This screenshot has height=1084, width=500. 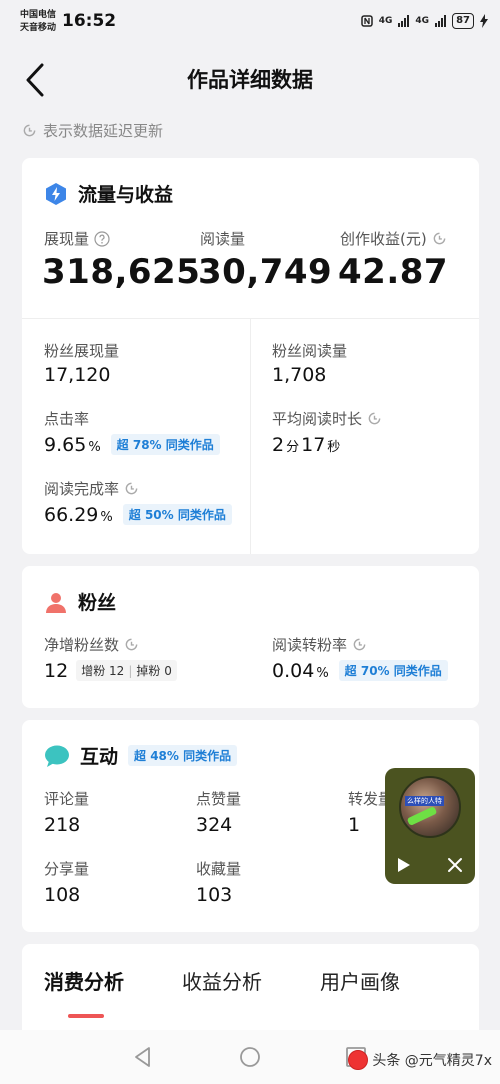 I want to click on fan-impressions-label: 粉丝展现量, so click(x=82, y=351).